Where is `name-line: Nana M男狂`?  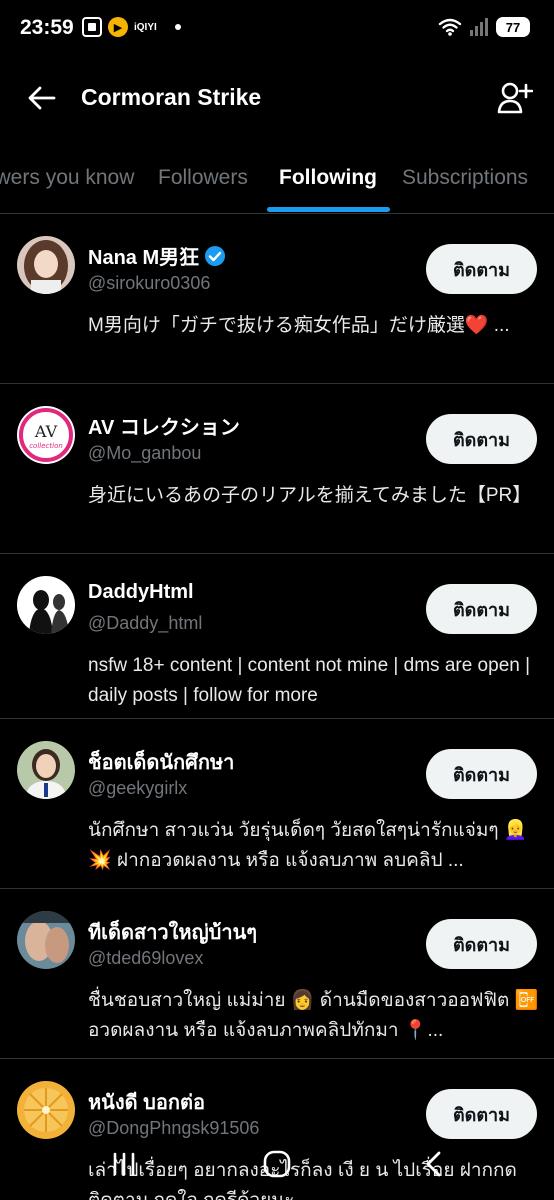
name-line: Nana M男狂 is located at coordinates (157, 255).